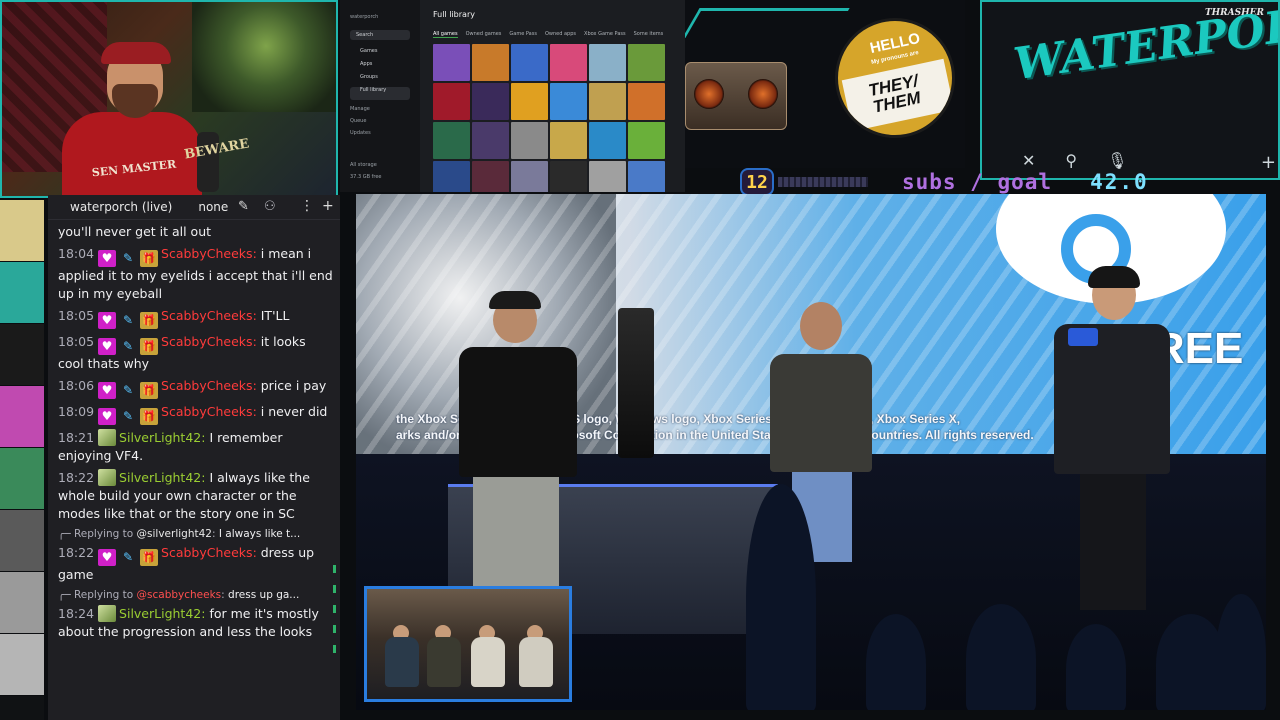 The width and height of the screenshot is (1280, 720). What do you see at coordinates (76, 341) in the screenshot?
I see `message-timestamp: 18:05` at bounding box center [76, 341].